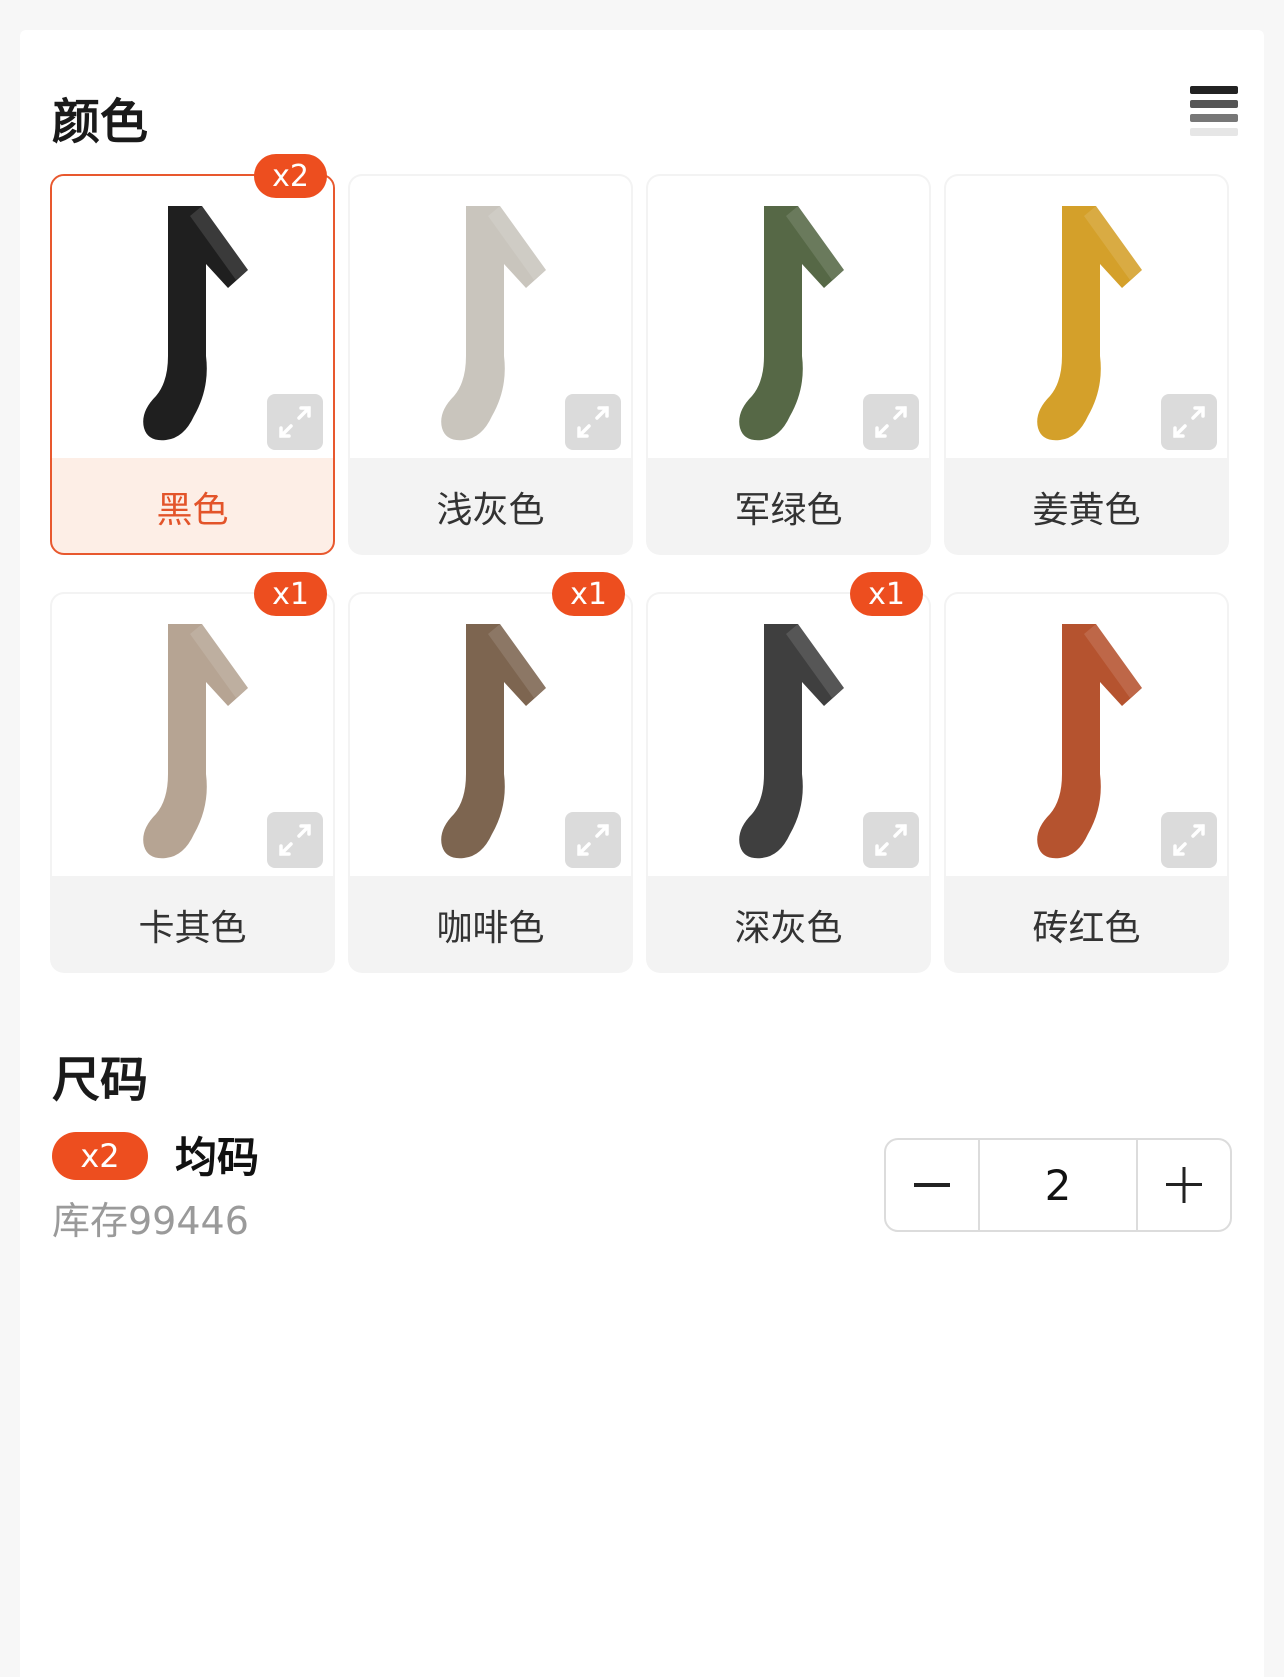 The width and height of the screenshot is (1284, 1677). What do you see at coordinates (490, 928) in the screenshot?
I see `color-option-label: 咖啡色` at bounding box center [490, 928].